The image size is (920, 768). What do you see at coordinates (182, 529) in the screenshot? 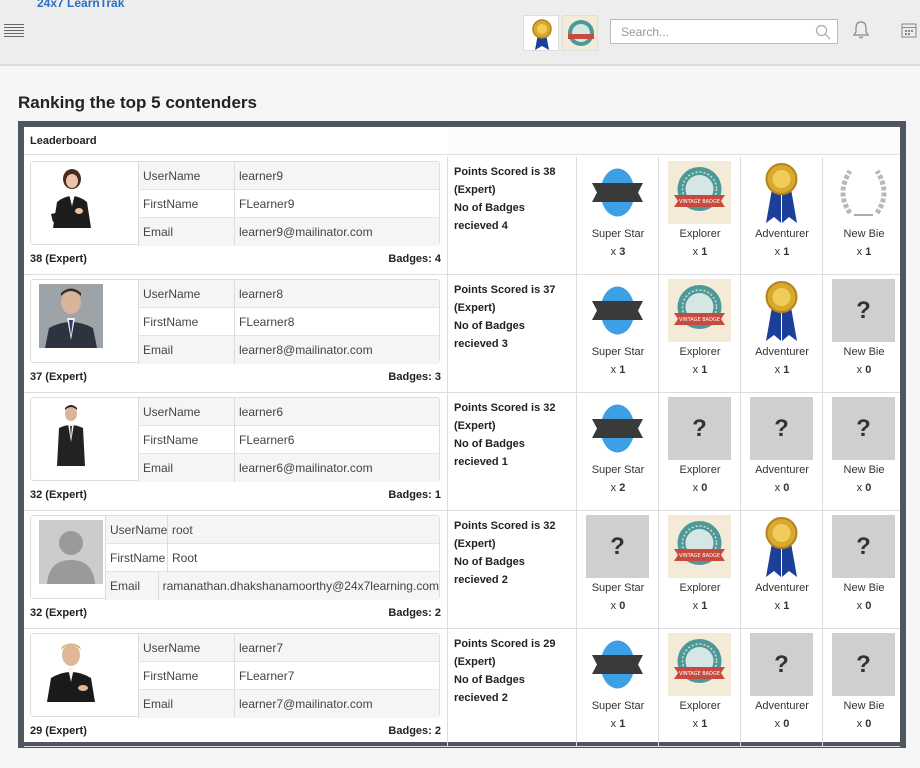
I see `username-value: root` at bounding box center [182, 529].